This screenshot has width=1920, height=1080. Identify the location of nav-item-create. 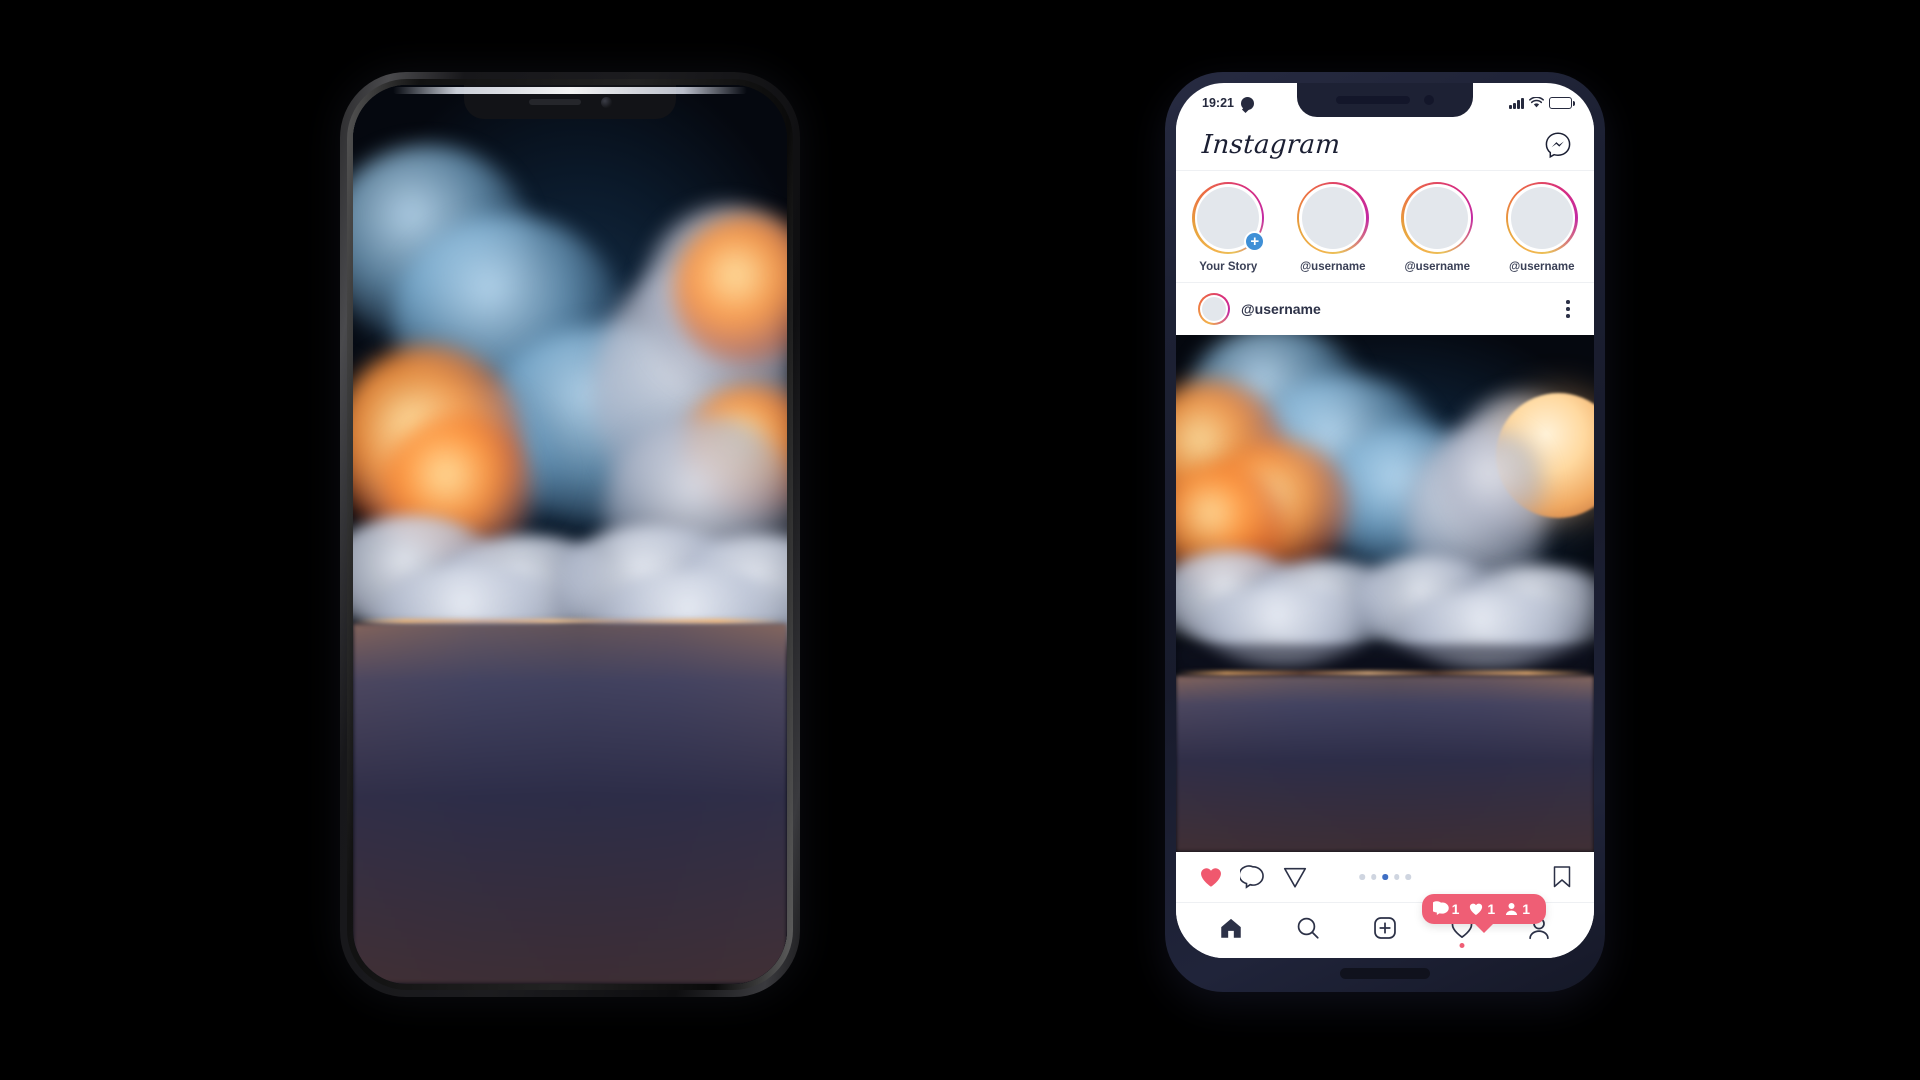
(1385, 928).